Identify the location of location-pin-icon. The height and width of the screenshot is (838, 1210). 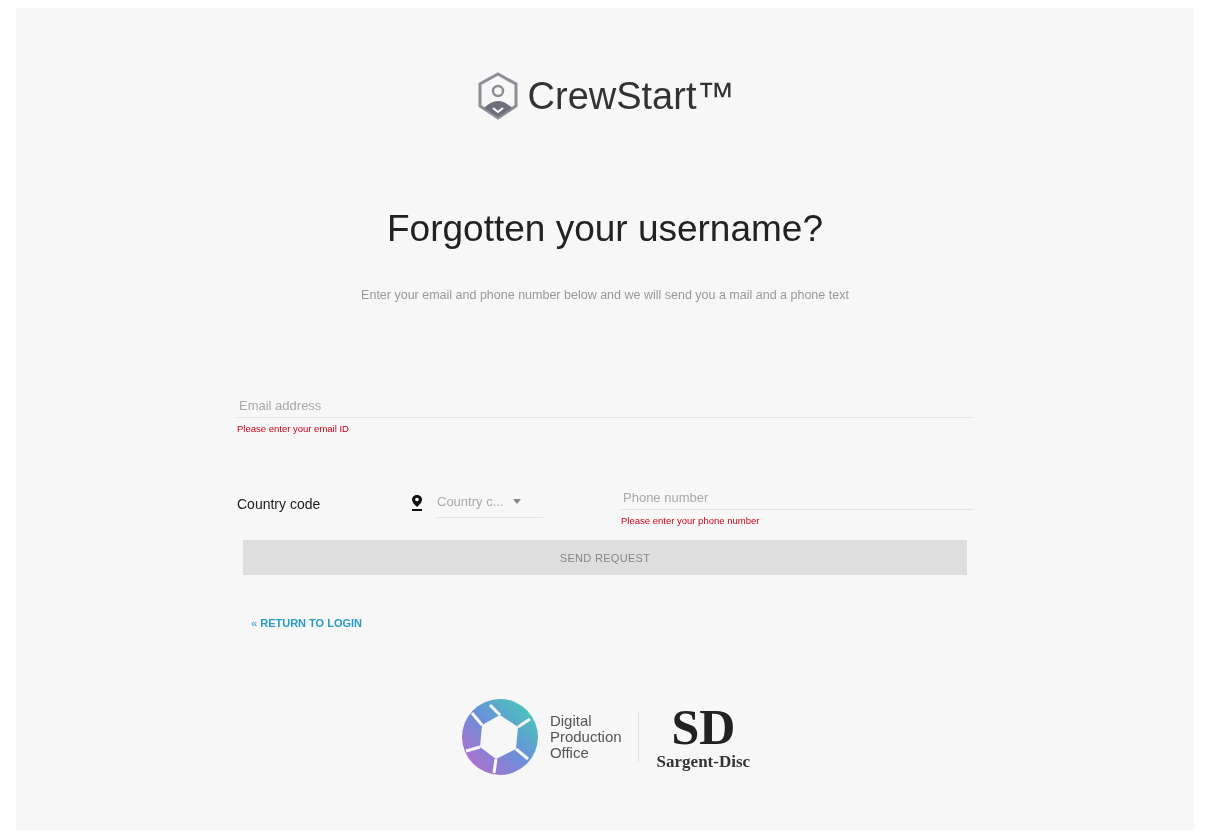
(417, 503).